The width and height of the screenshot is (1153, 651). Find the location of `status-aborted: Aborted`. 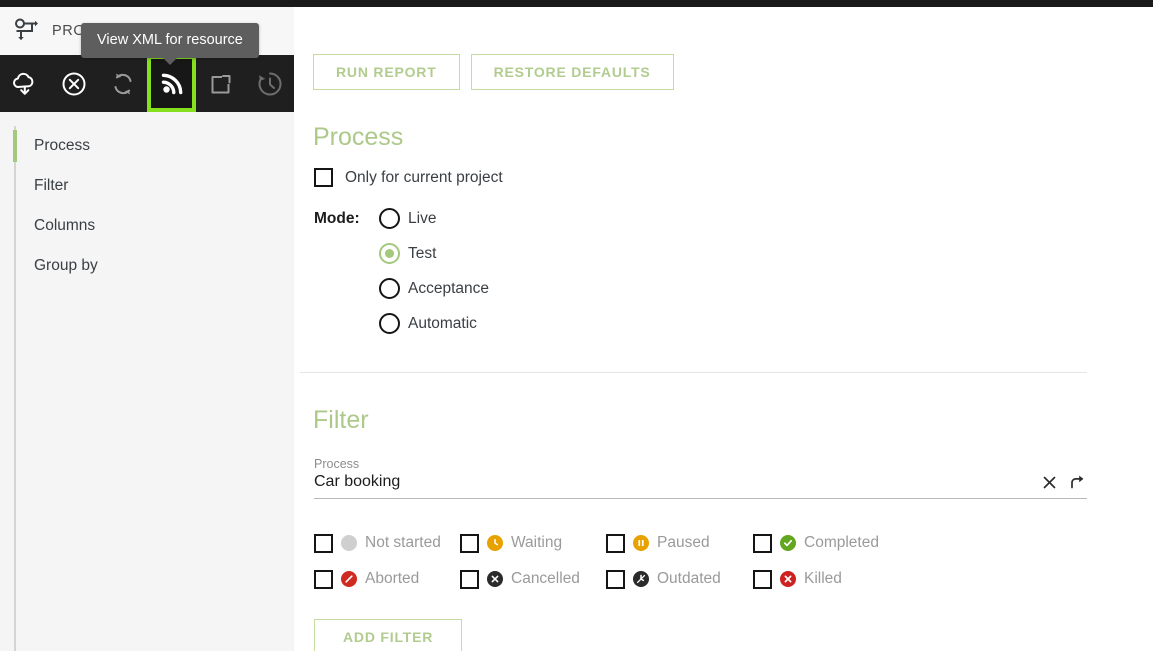

status-aborted: Aborted is located at coordinates (387, 579).